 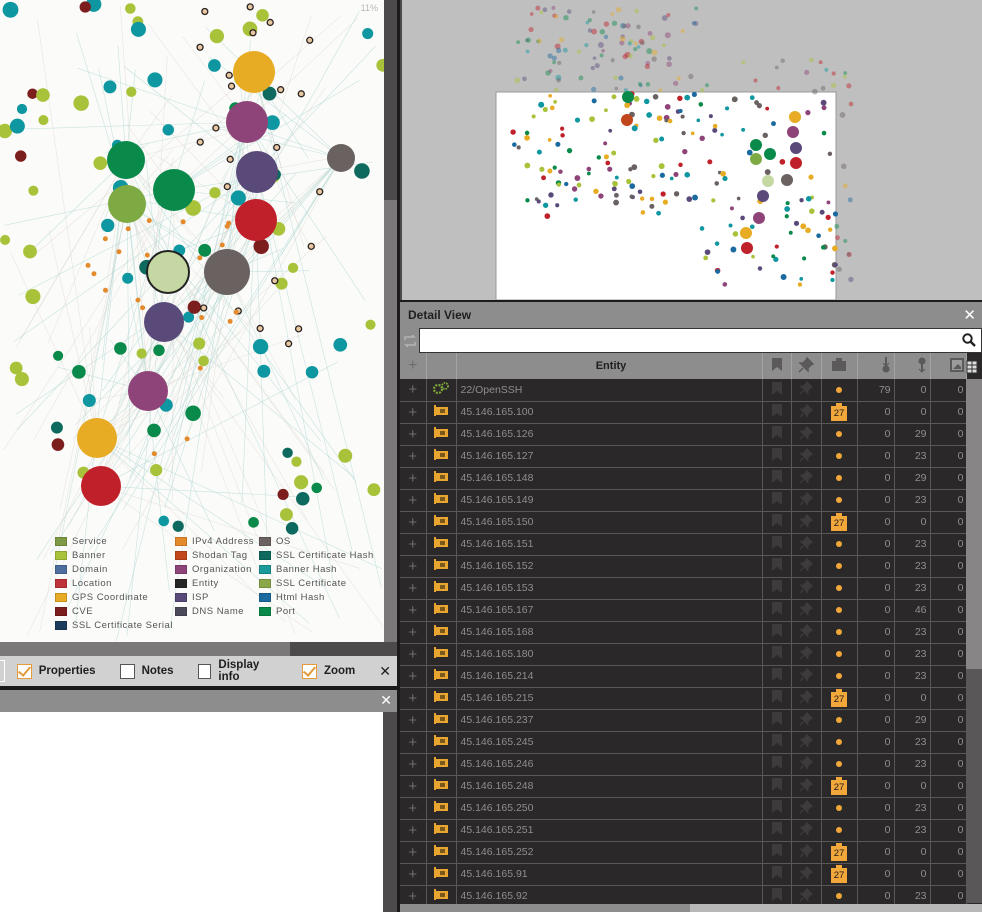 I want to click on entity-name: 45.146.165.237, so click(x=609, y=720).